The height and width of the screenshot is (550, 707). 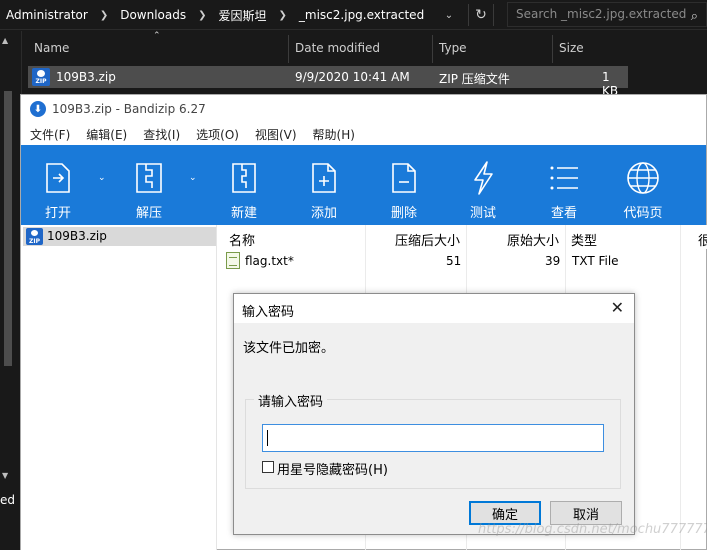 I want to click on search-icon: ⌕, so click(x=694, y=16).